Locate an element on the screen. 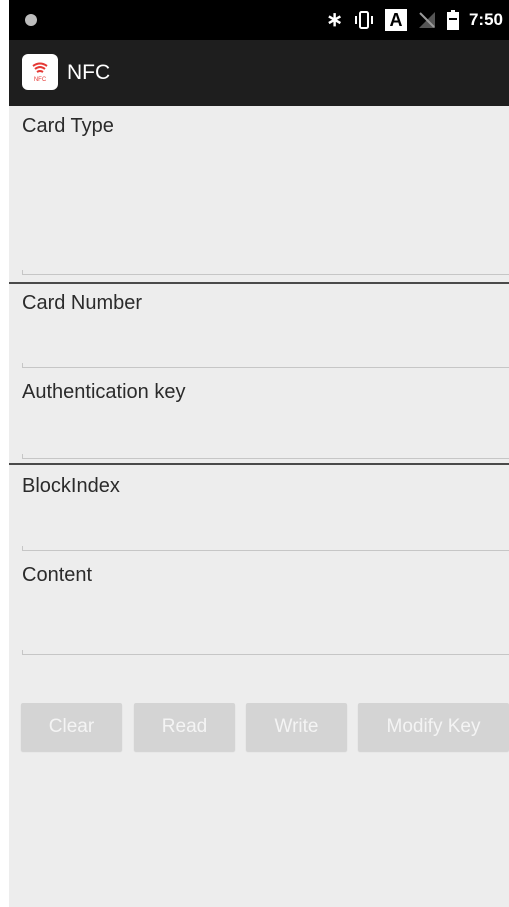  content-field: Content is located at coordinates (265, 610).